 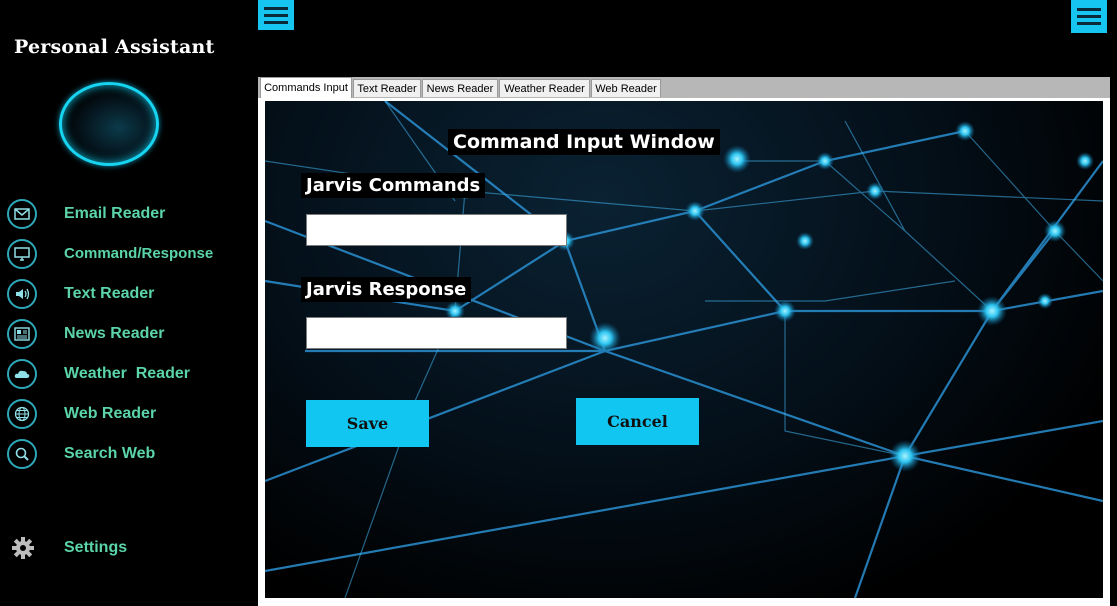 I want to click on sidebar-item-label: Web Reader, so click(x=110, y=413).